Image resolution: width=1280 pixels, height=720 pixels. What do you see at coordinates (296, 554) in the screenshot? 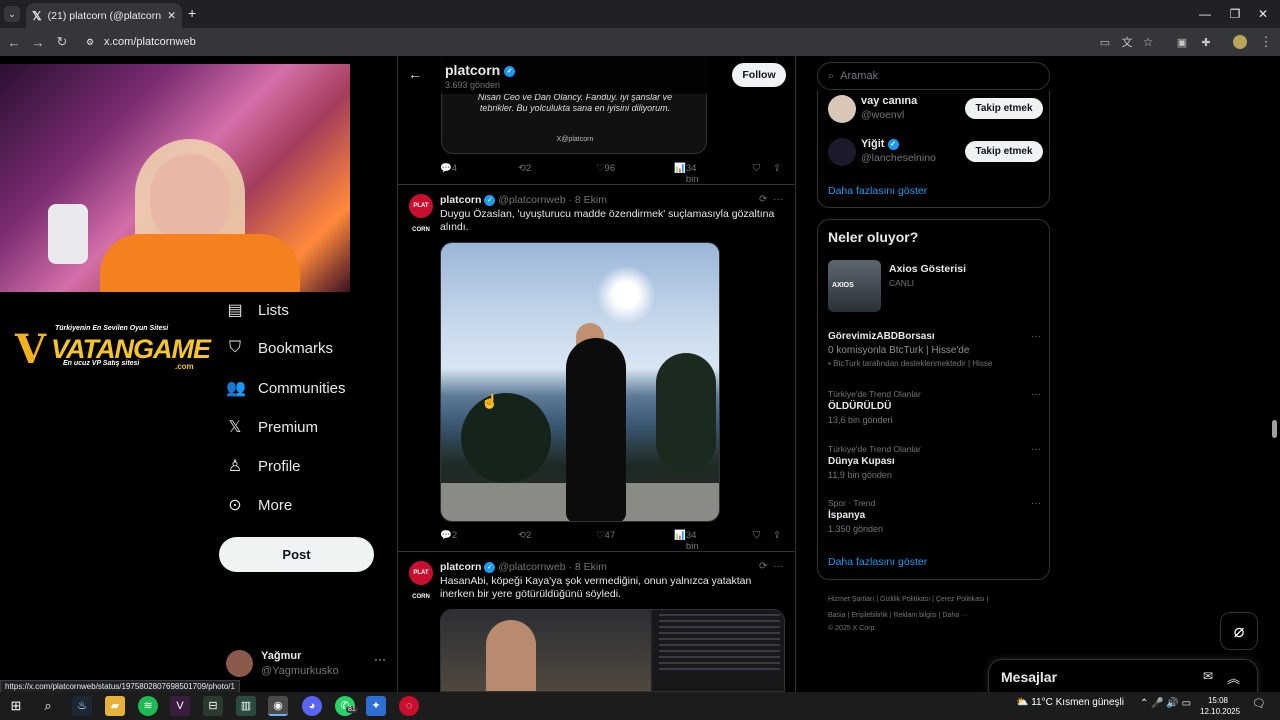
I see `post-button: Post` at bounding box center [296, 554].